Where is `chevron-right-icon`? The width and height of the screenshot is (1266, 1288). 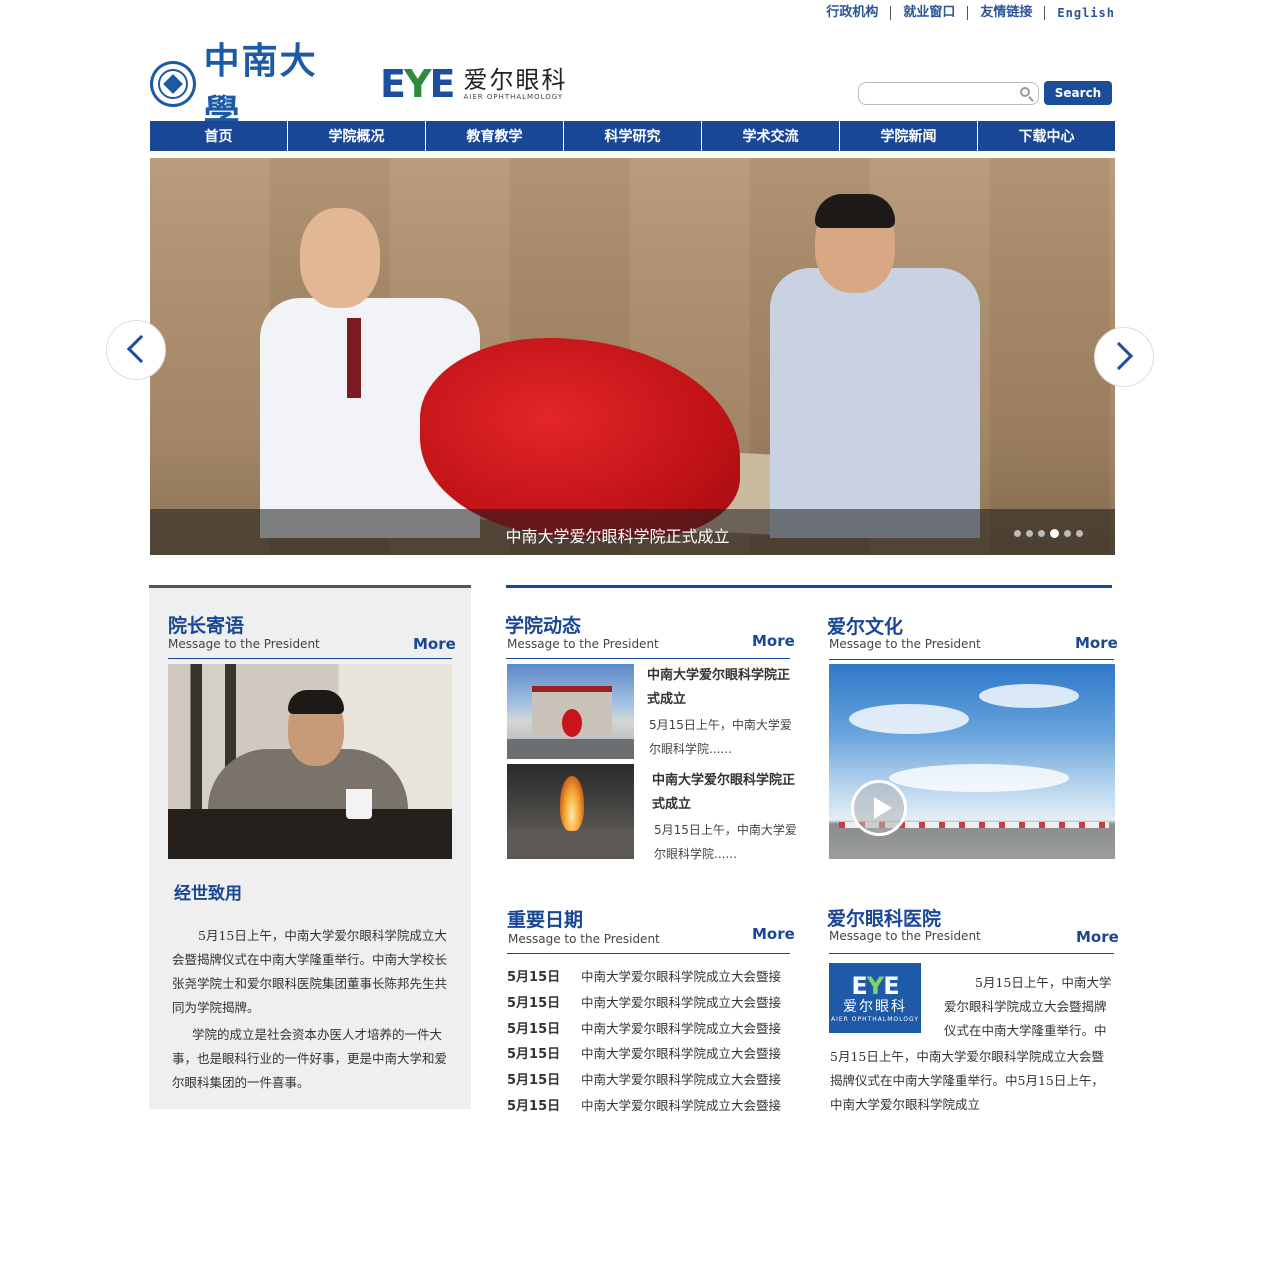
chevron-right-icon is located at coordinates (1119, 356).